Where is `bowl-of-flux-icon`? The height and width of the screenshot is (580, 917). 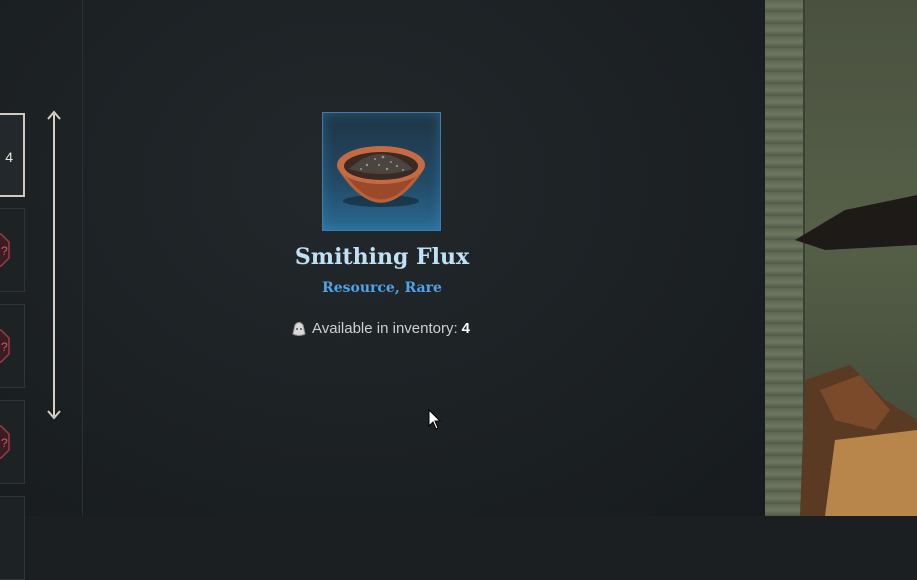 bowl-of-flux-icon is located at coordinates (381, 176).